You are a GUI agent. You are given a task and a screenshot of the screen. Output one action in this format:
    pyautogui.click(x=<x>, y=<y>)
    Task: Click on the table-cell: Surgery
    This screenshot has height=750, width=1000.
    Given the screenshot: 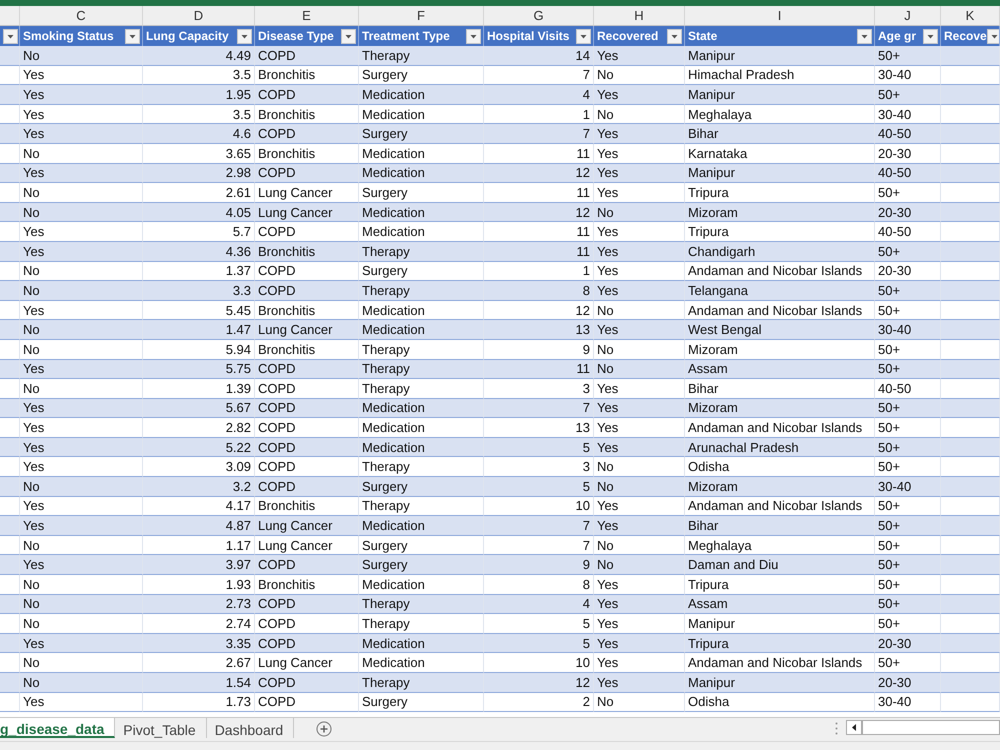 What is the action you would take?
    pyautogui.click(x=421, y=487)
    